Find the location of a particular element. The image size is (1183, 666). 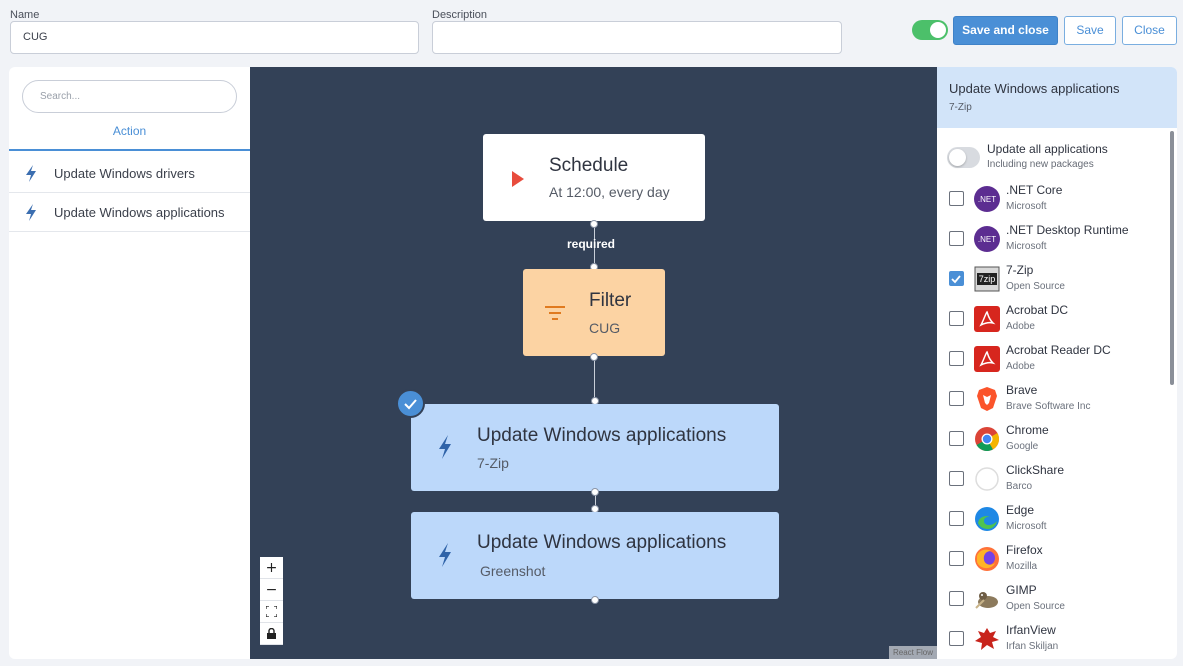

app-row: .NET .NET Core Microsoft is located at coordinates (1053, 200).